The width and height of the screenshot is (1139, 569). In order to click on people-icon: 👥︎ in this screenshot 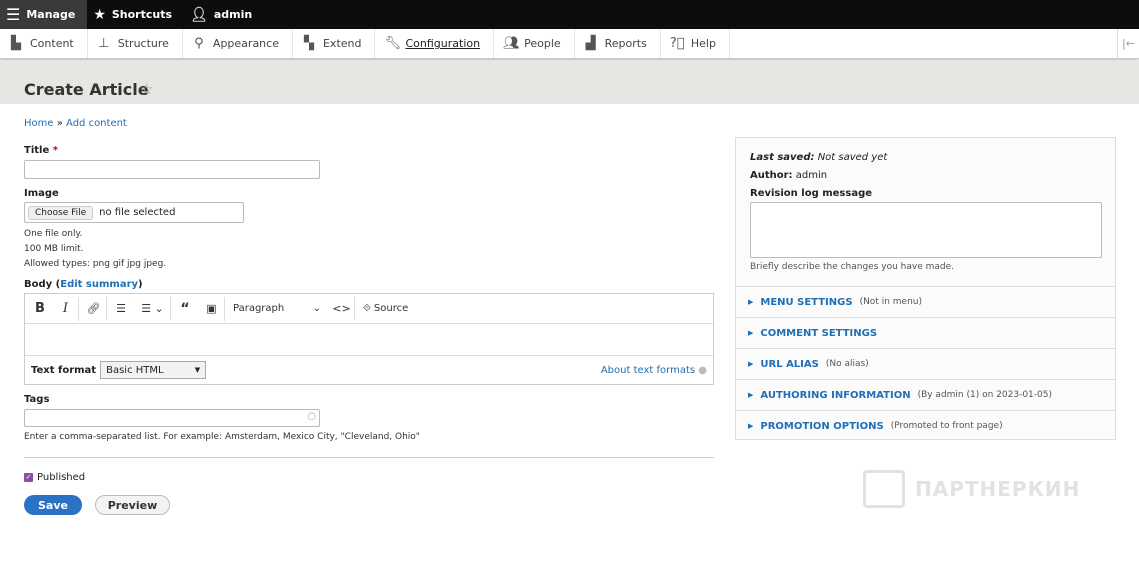, I will do `click(511, 43)`.